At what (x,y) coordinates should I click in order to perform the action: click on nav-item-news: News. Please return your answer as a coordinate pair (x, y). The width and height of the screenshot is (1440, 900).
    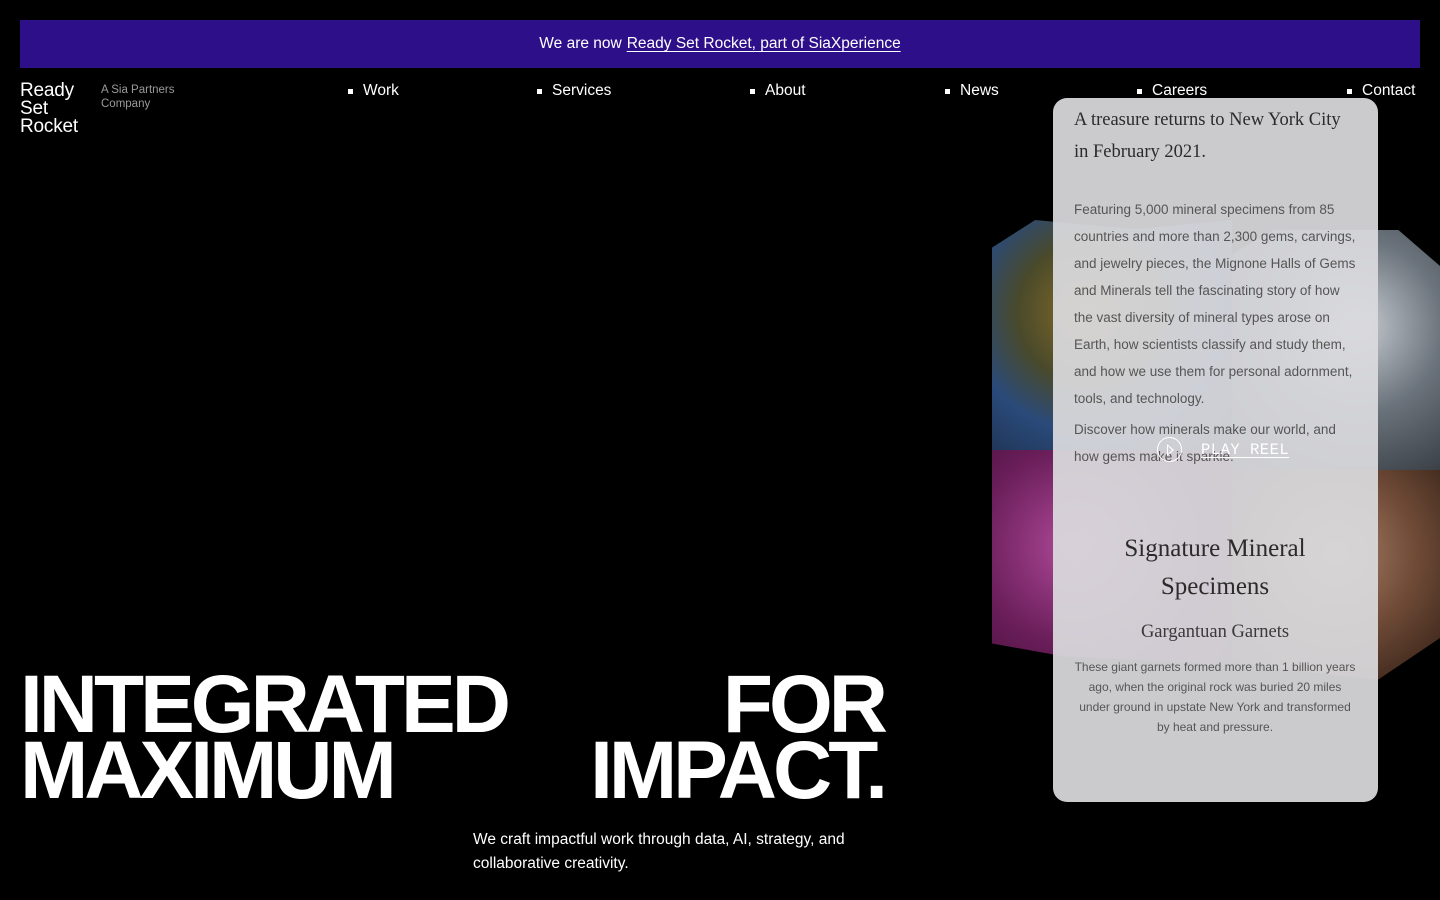
    Looking at the image, I should click on (972, 91).